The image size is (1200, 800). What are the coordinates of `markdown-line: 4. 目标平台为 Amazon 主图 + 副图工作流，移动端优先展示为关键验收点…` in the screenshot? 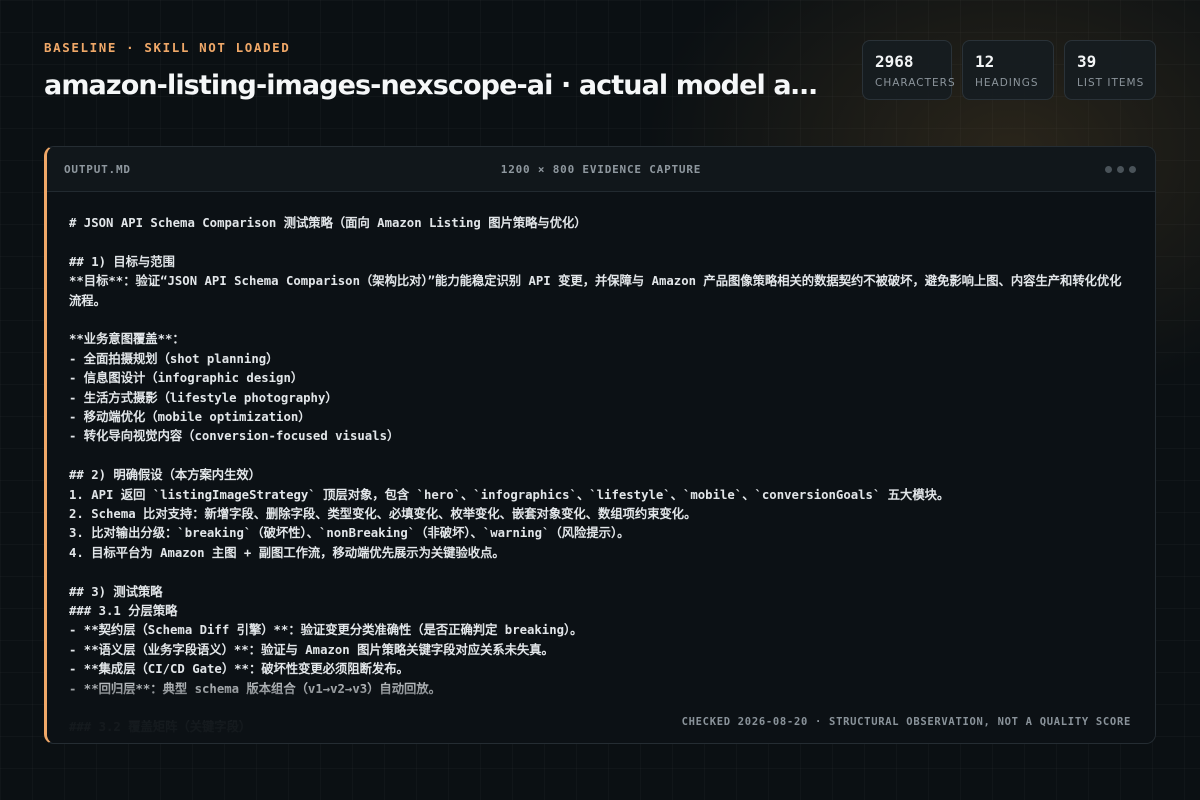 It's located at (287, 552).